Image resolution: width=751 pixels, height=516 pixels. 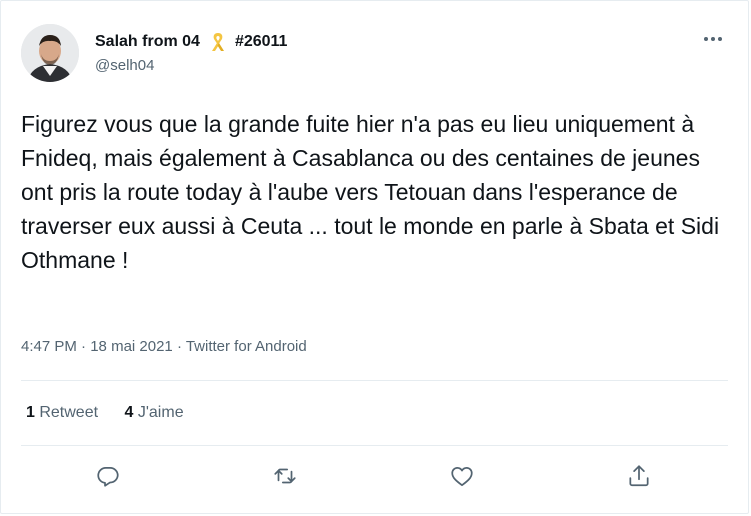 I want to click on retweets-label: Retweet, so click(x=66, y=412).